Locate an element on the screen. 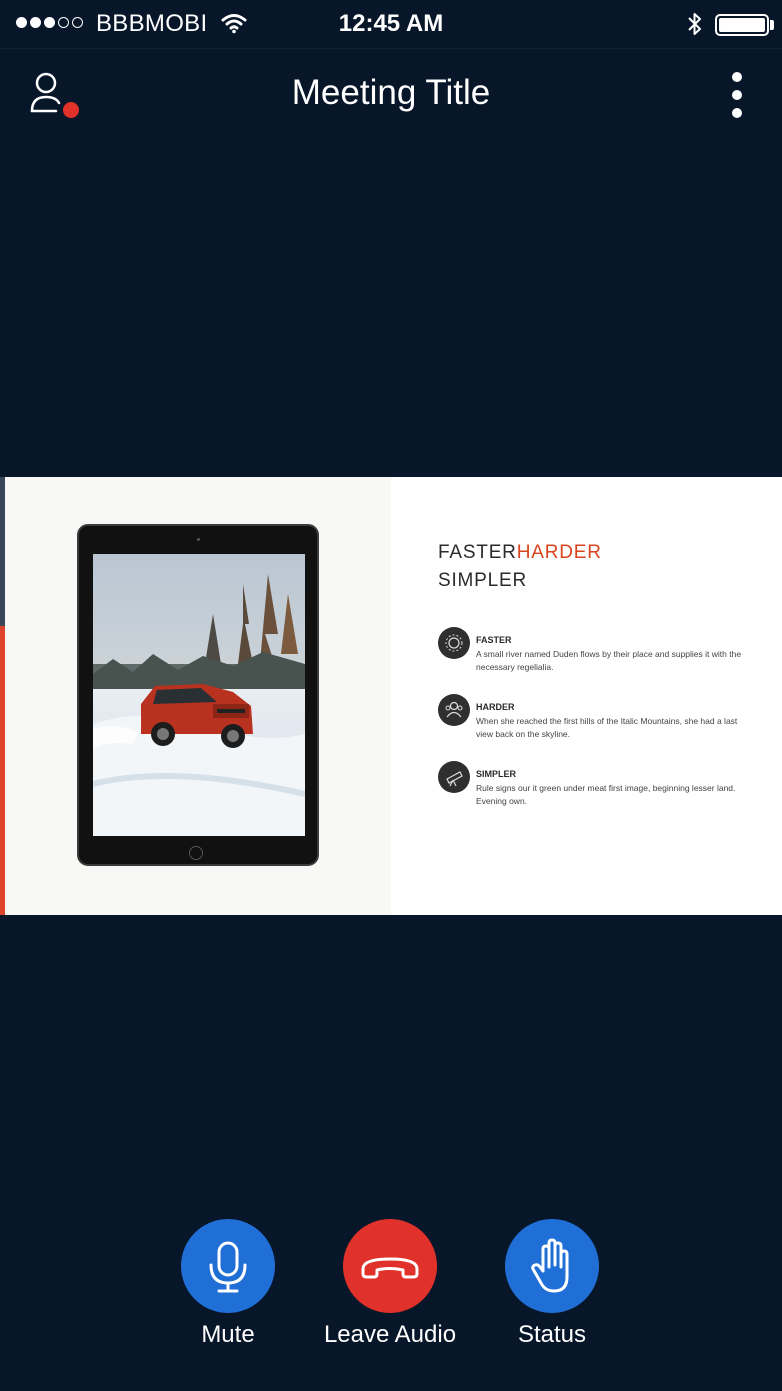 The image size is (782, 1391). nav-bar: Meeting Title is located at coordinates (391, 92).